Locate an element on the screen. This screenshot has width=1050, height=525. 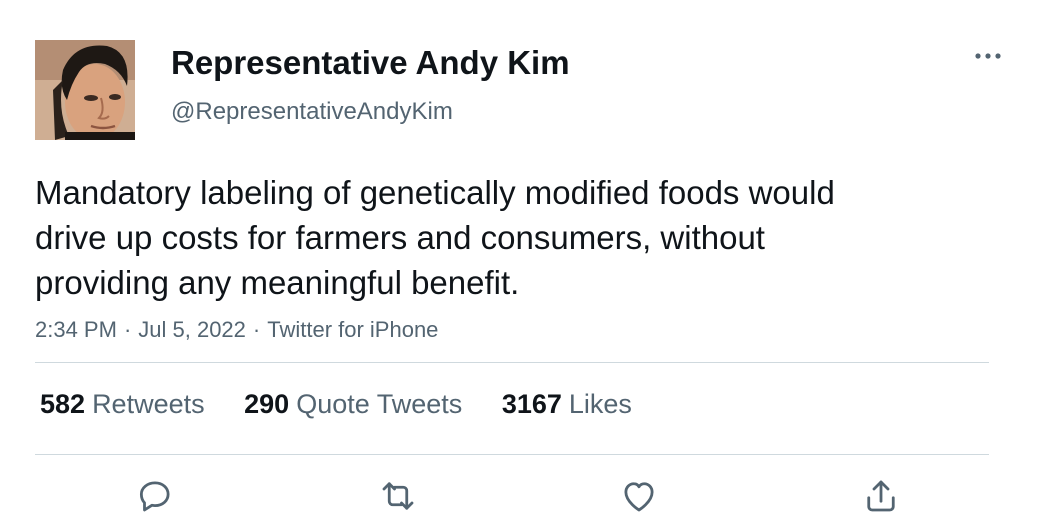
display-name: Representative Andy Kim is located at coordinates (370, 63).